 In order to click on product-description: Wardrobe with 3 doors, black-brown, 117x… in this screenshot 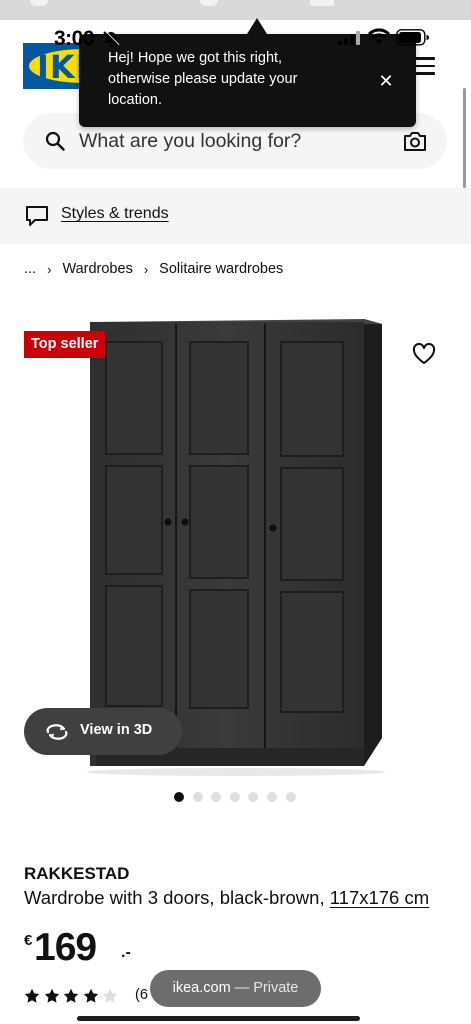, I will do `click(226, 898)`.